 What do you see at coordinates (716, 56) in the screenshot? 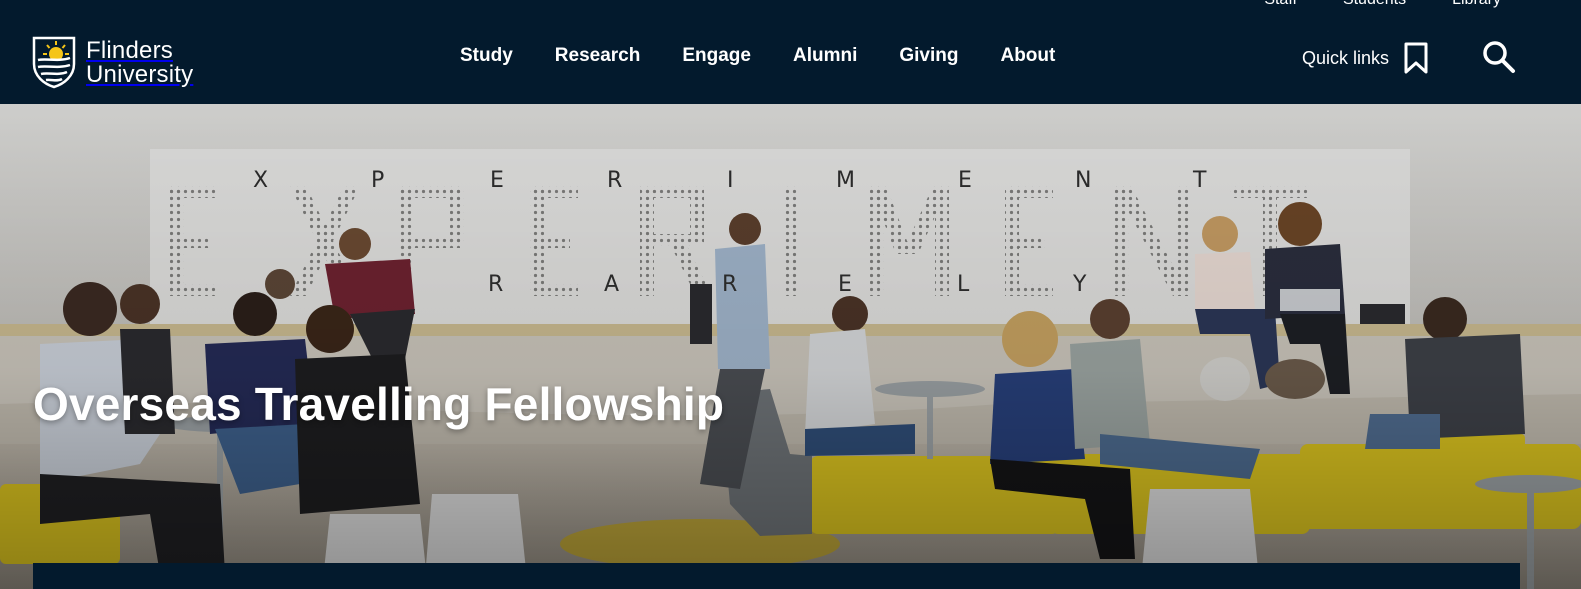
I see `nav-item-engage: Engage` at bounding box center [716, 56].